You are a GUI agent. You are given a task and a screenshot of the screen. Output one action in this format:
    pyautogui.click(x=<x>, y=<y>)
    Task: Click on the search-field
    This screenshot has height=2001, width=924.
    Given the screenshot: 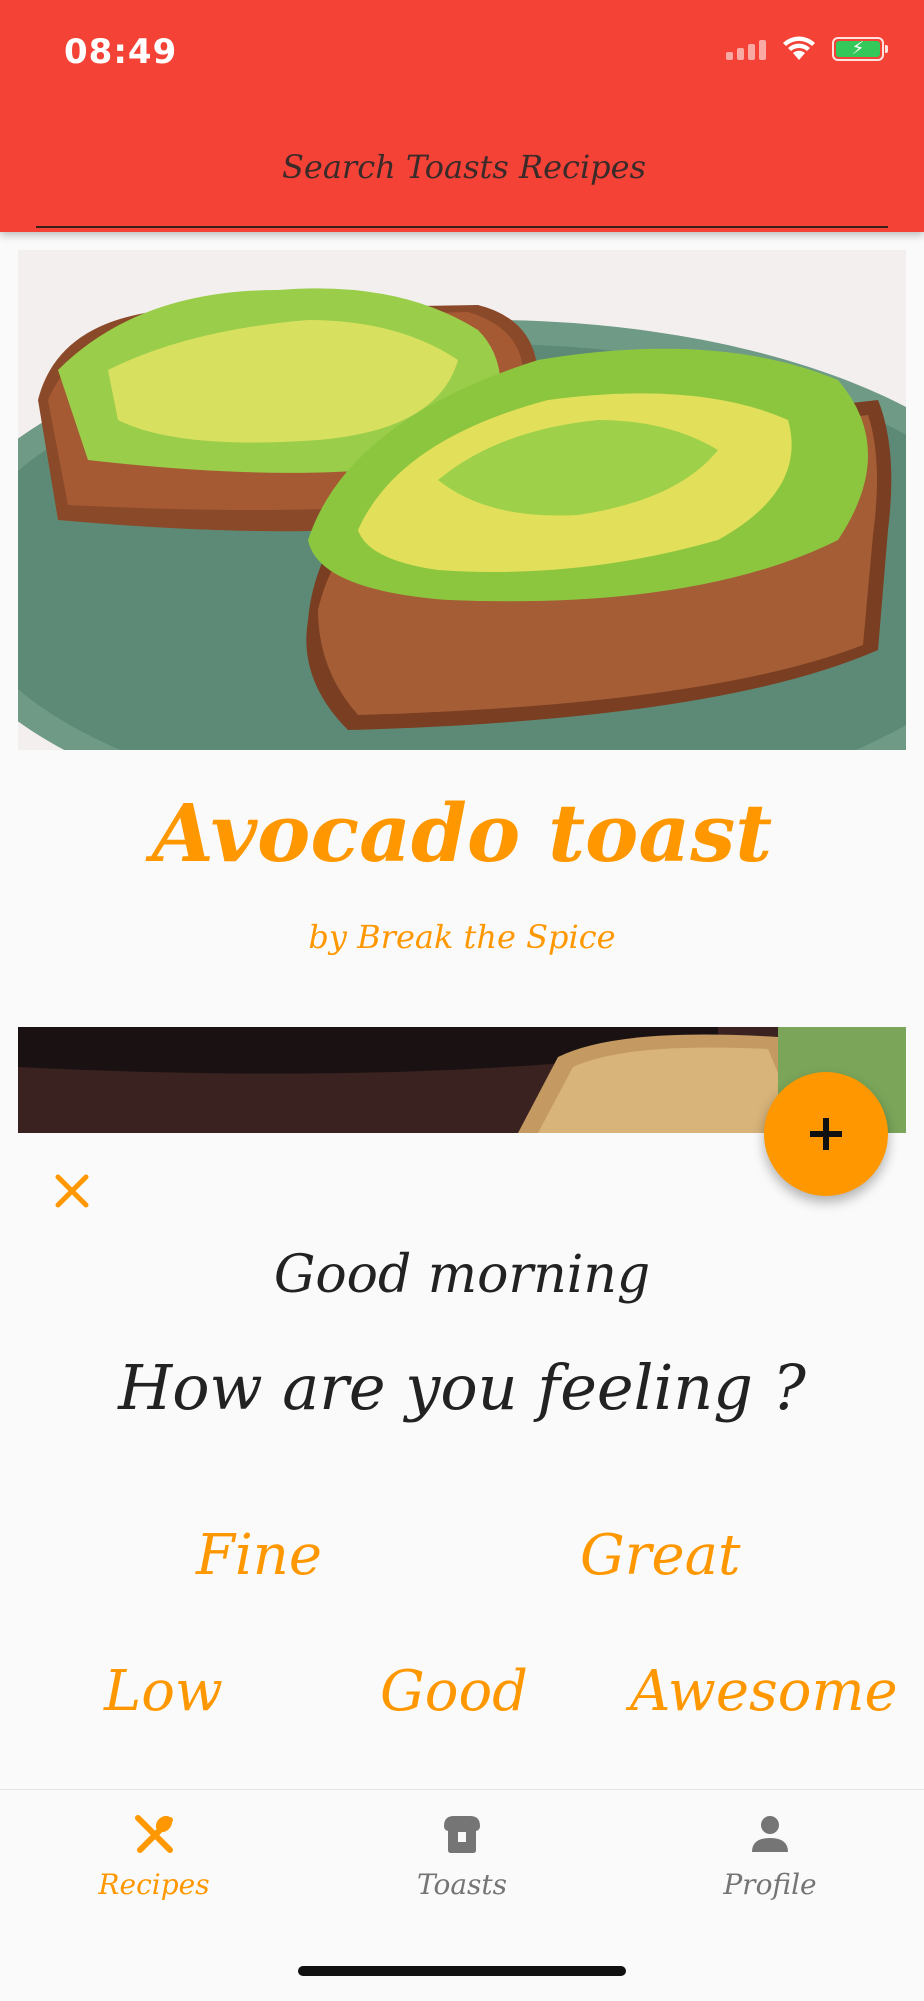 What is the action you would take?
    pyautogui.click(x=464, y=182)
    